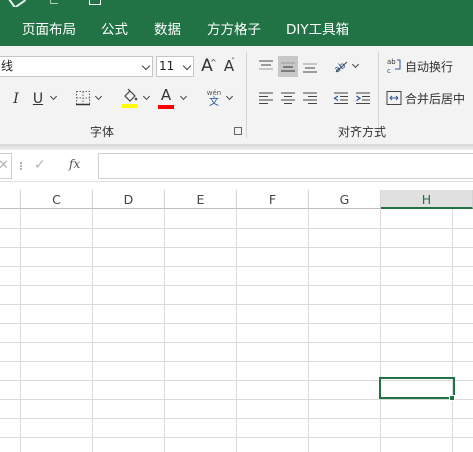  Describe the element at coordinates (4, 165) in the screenshot. I see `cancel-icon: ✕` at that location.